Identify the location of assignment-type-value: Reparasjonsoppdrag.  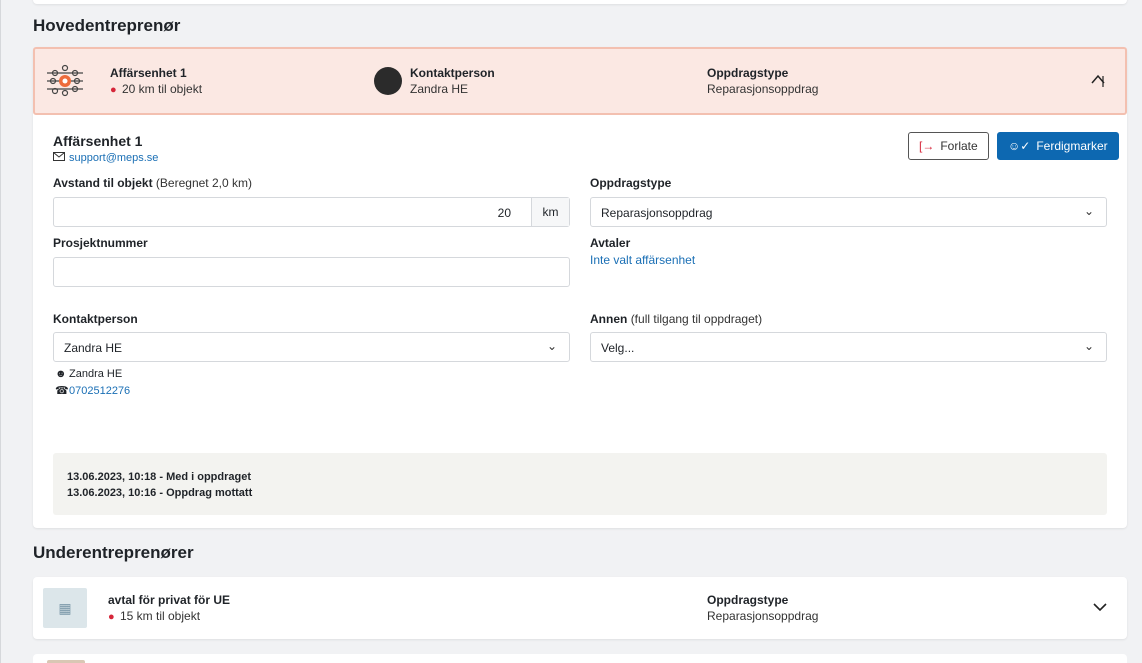
(657, 213).